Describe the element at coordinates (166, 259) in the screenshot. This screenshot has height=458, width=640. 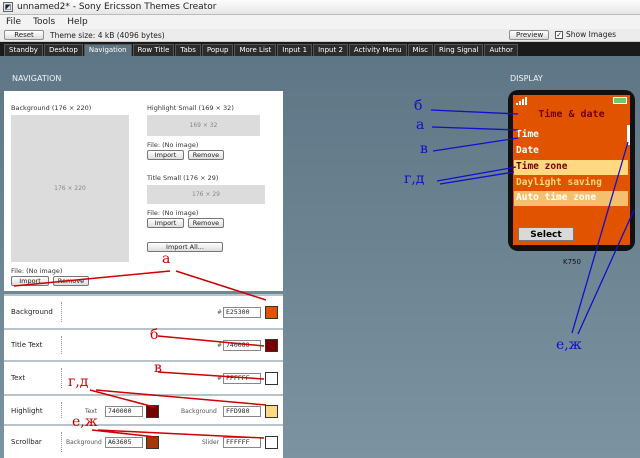
I see `annotation-a-red: а` at that location.